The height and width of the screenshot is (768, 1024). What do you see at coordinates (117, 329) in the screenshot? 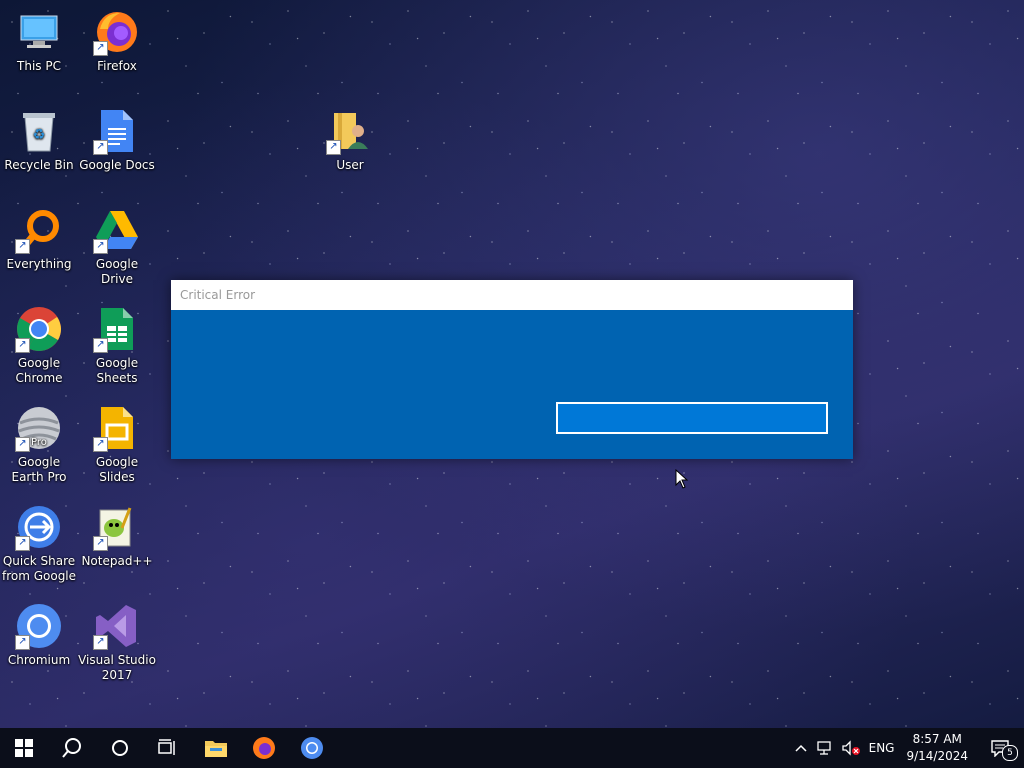
I see `google-sheets-icon: ↗` at bounding box center [117, 329].